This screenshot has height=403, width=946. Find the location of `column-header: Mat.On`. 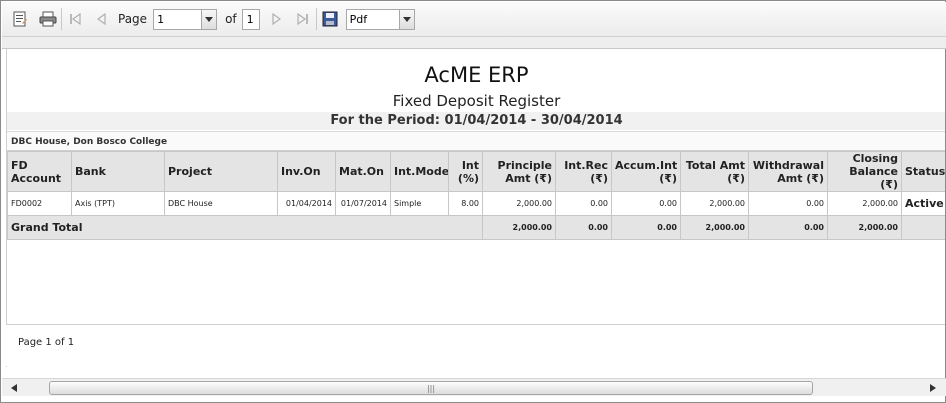

column-header: Mat.On is located at coordinates (363, 171).